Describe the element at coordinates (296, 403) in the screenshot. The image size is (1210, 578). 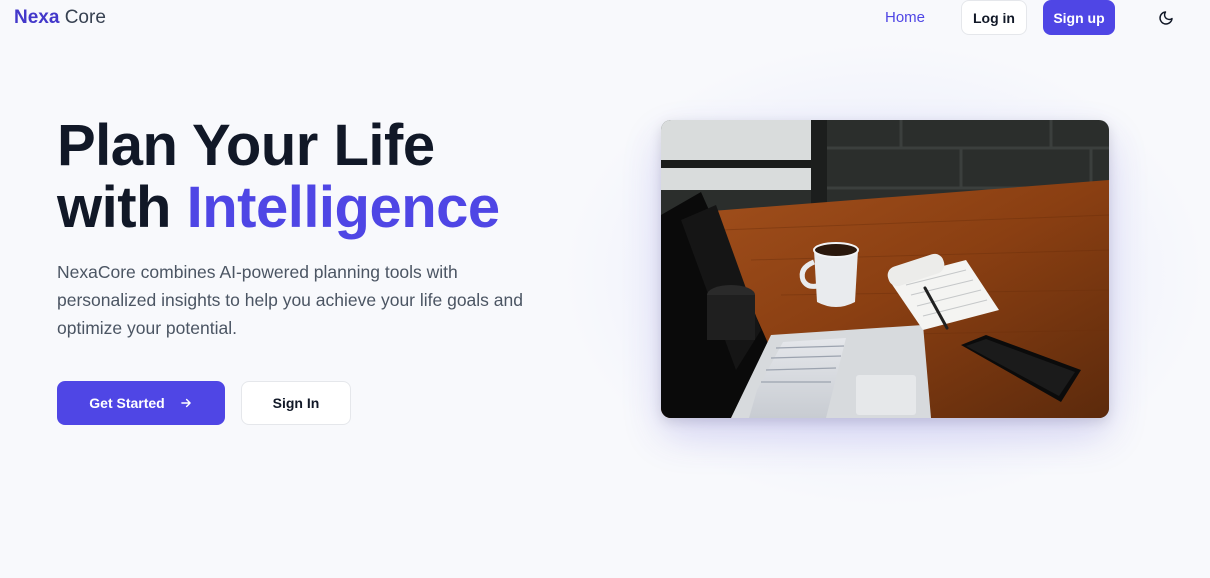
I see `sign-in-button: Sign In` at that location.